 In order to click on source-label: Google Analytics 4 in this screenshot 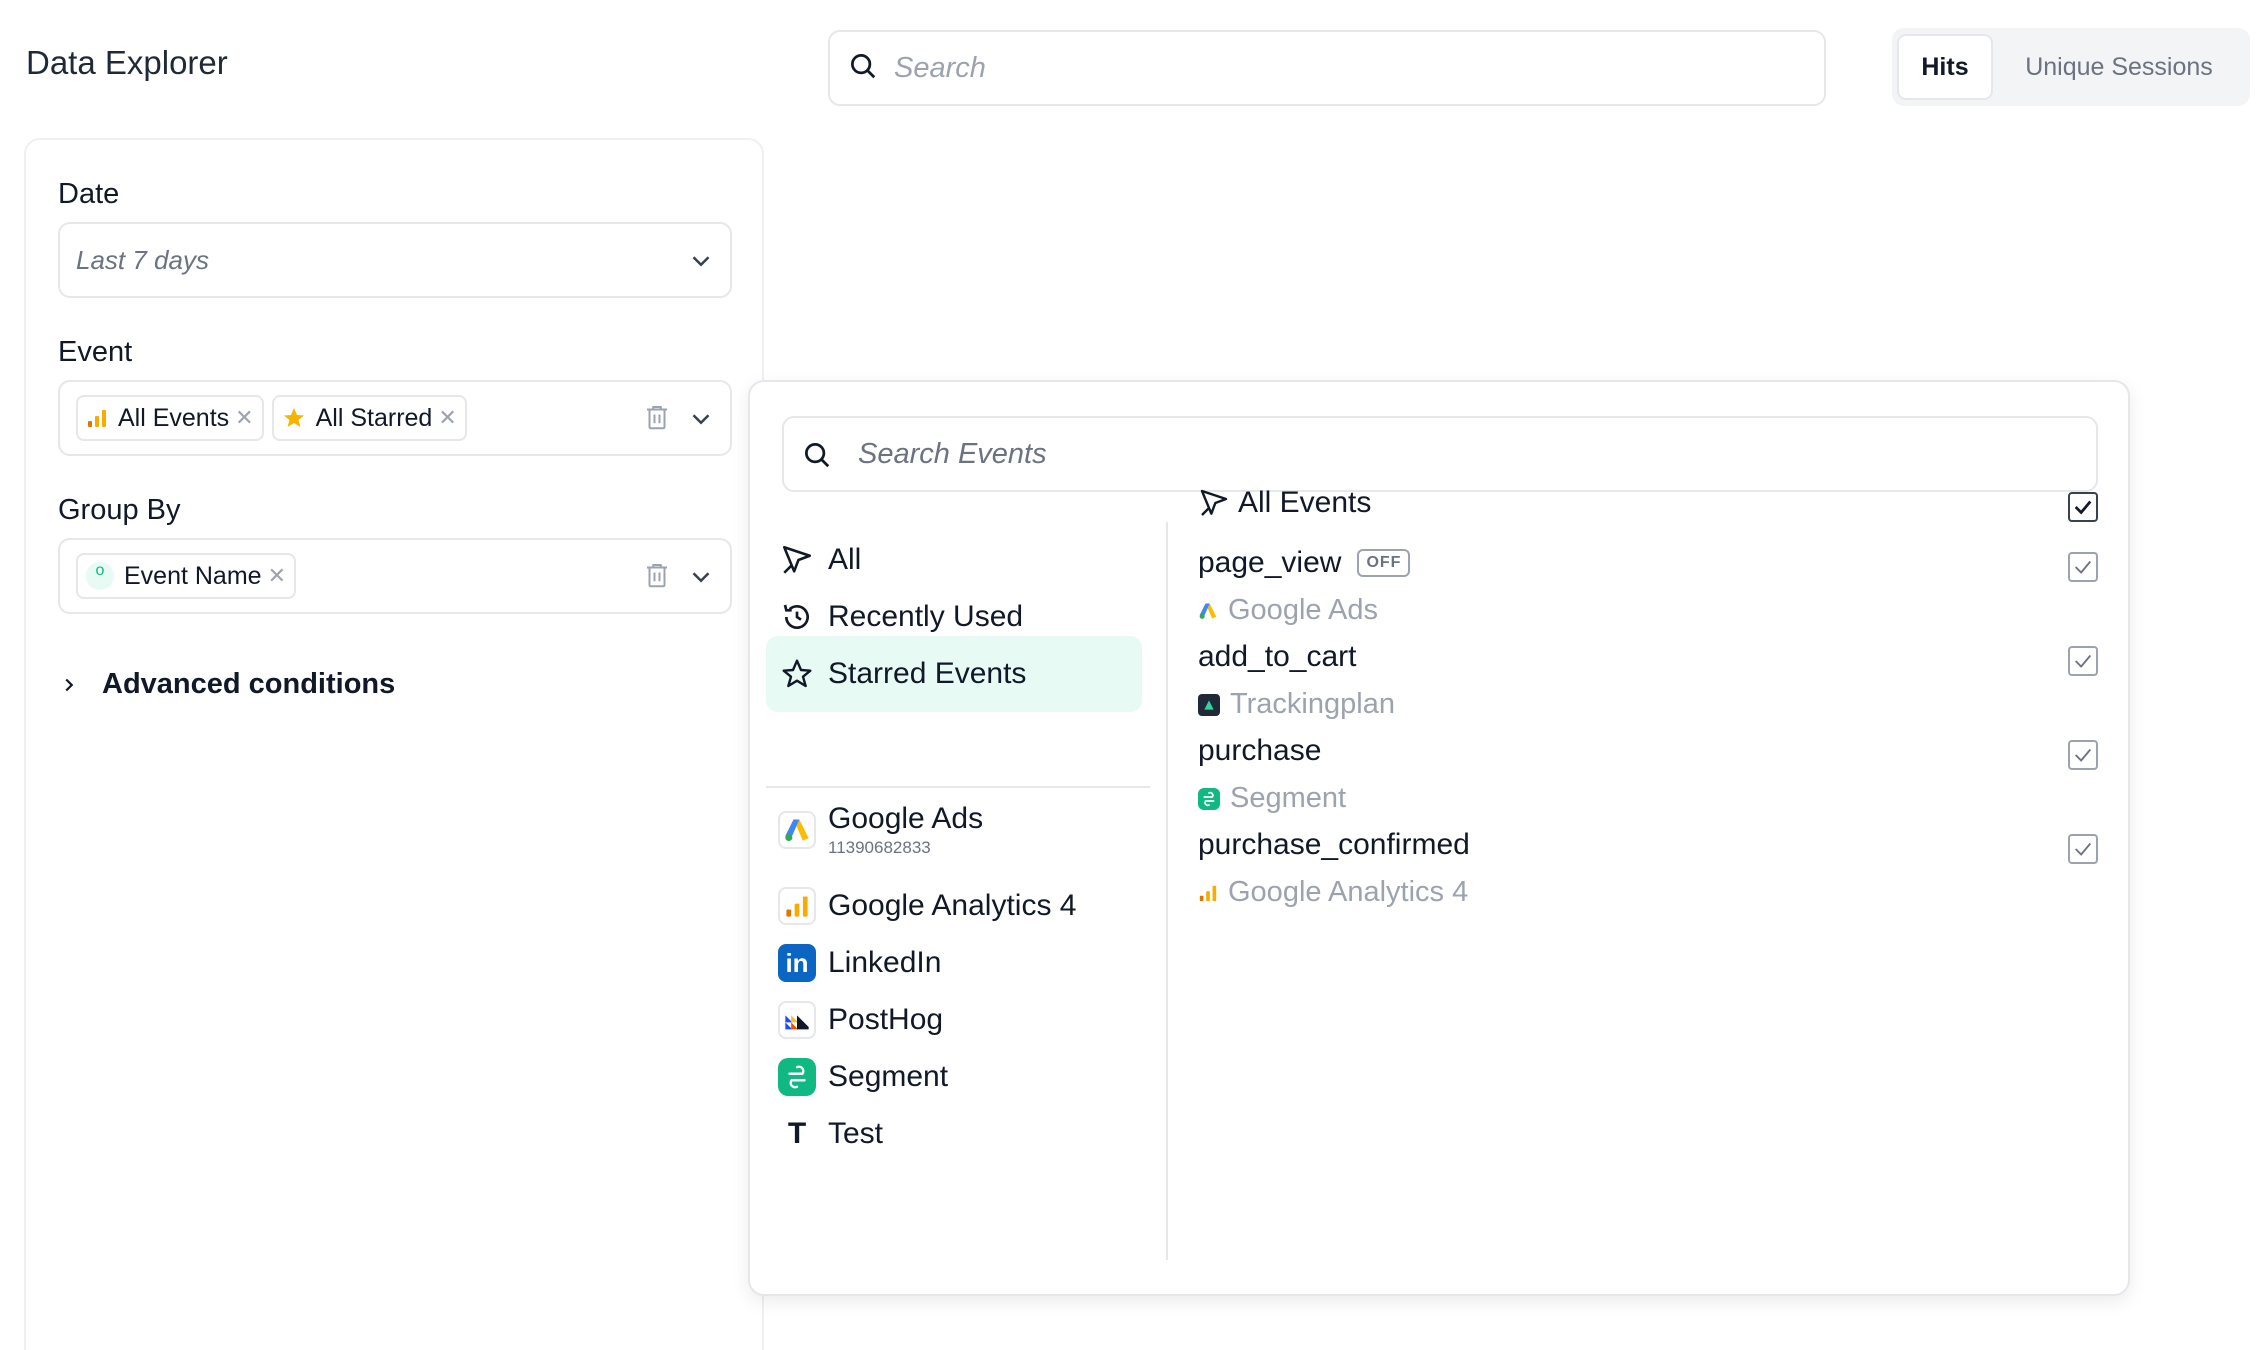, I will do `click(952, 905)`.